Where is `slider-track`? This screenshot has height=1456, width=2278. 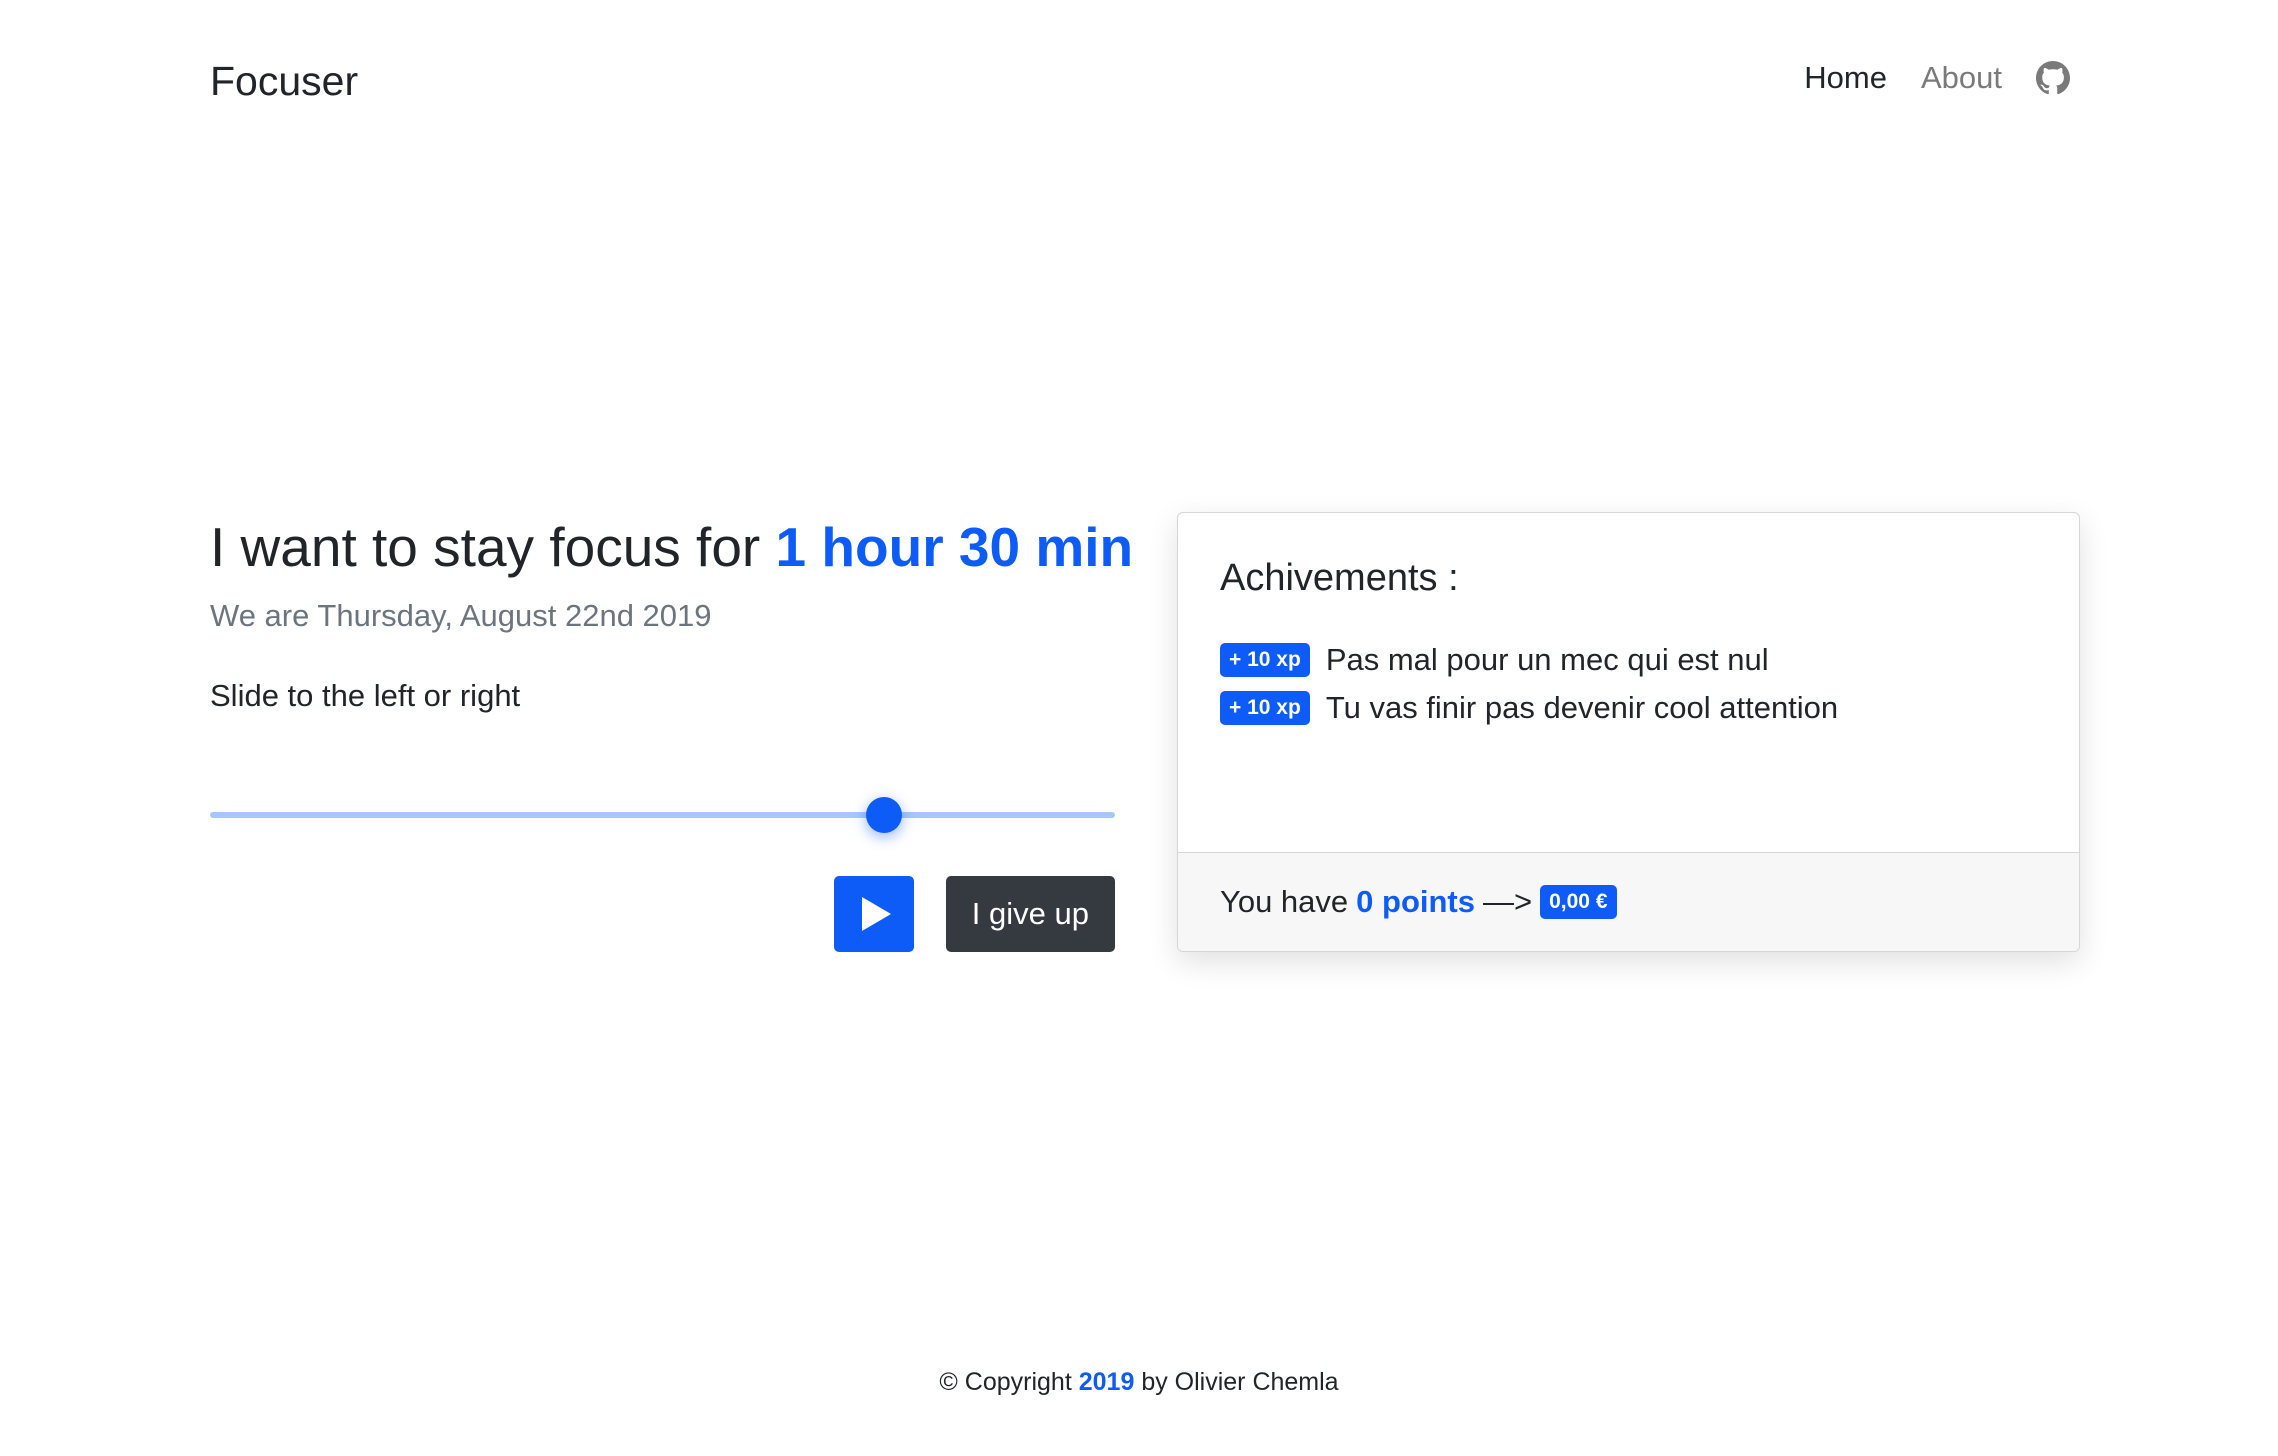
slider-track is located at coordinates (662, 815).